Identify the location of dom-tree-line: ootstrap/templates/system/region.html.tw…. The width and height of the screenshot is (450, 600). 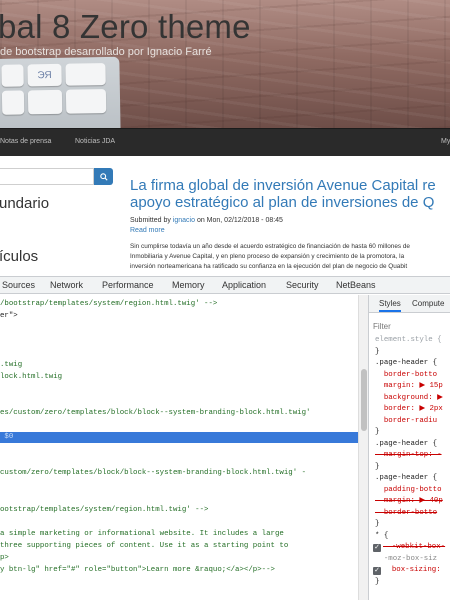
(179, 510).